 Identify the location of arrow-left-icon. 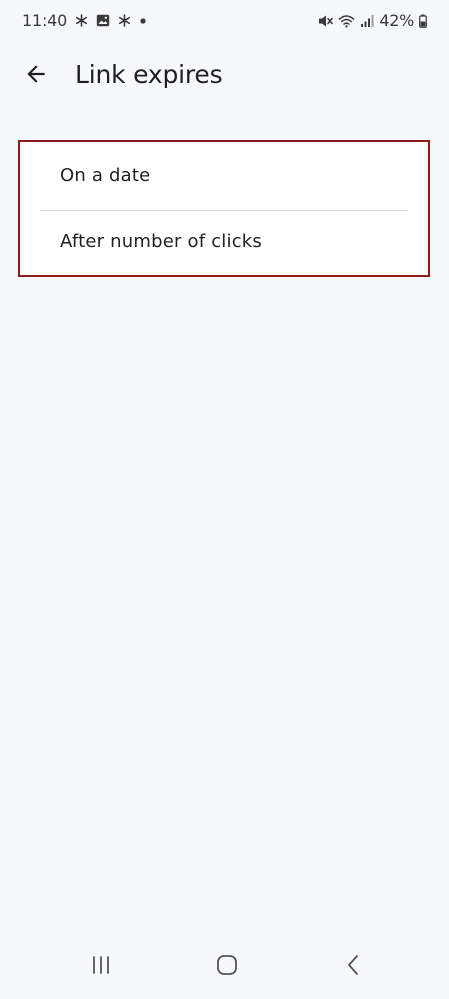
(36, 76).